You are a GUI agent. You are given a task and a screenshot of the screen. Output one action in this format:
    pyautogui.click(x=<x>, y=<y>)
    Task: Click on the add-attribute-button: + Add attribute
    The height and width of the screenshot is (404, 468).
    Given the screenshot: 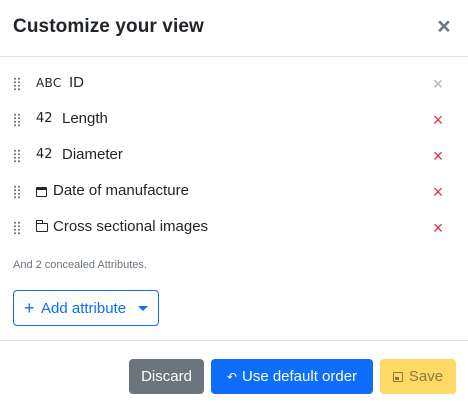 What is the action you would take?
    pyautogui.click(x=86, y=308)
    